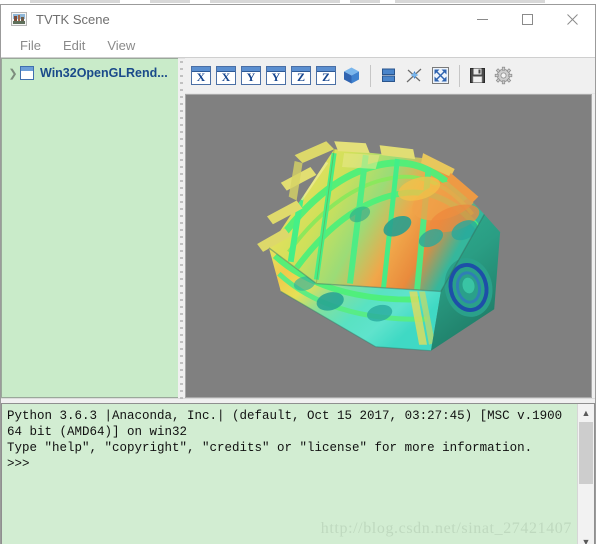 The width and height of the screenshot is (596, 544). I want to click on view-minus-y-button: Y, so click(276, 75).